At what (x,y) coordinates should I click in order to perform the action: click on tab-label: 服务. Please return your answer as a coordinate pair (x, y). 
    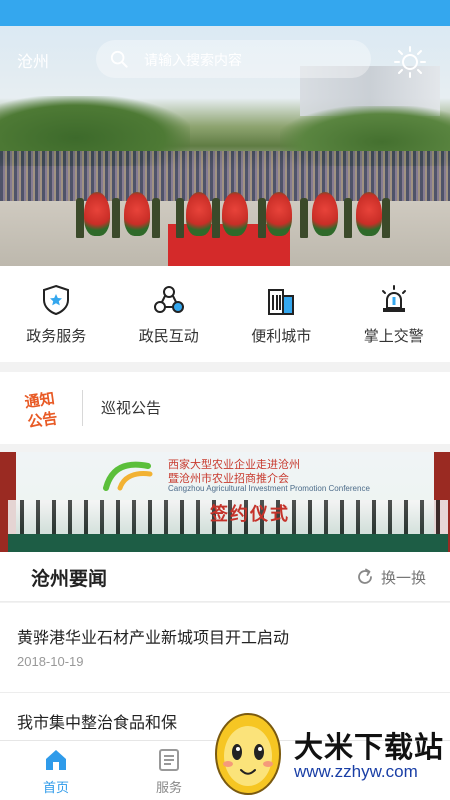
    Looking at the image, I should click on (168, 787).